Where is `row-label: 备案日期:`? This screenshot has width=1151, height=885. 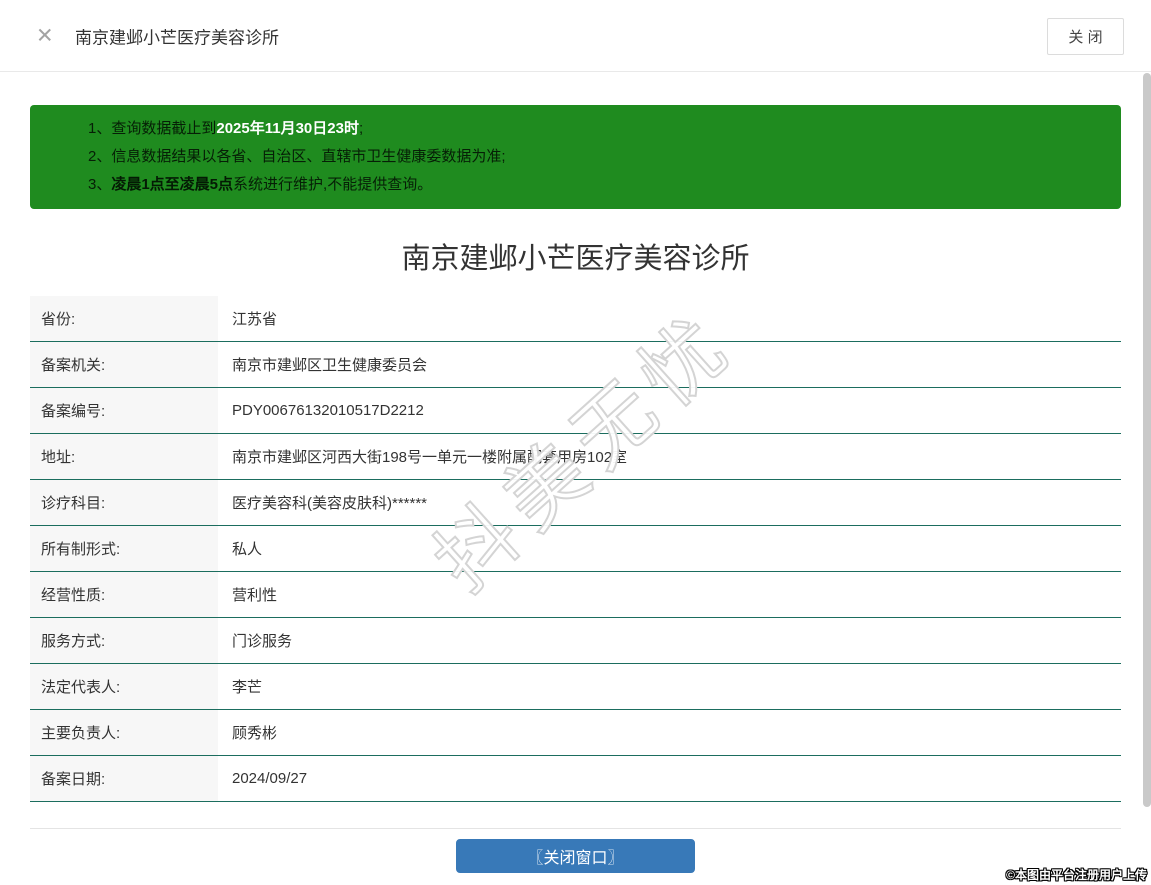
row-label: 备案日期: is located at coordinates (124, 778).